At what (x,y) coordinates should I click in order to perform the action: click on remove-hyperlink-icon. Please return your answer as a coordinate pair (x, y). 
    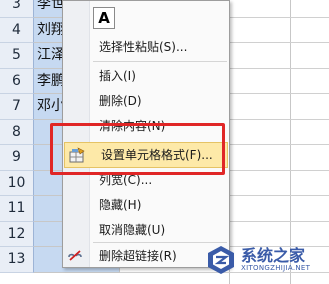
    Looking at the image, I should click on (75, 255).